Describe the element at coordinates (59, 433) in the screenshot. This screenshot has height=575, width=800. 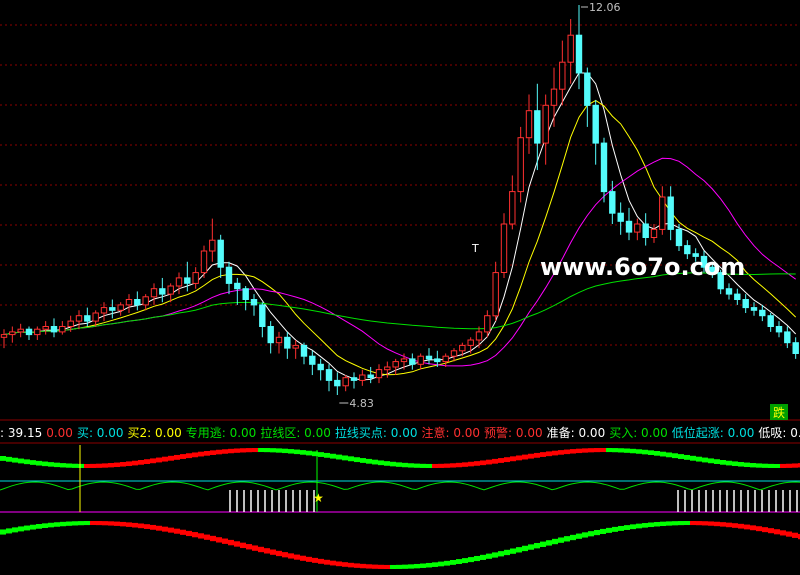
I see `indicator-item: 0.00` at that location.